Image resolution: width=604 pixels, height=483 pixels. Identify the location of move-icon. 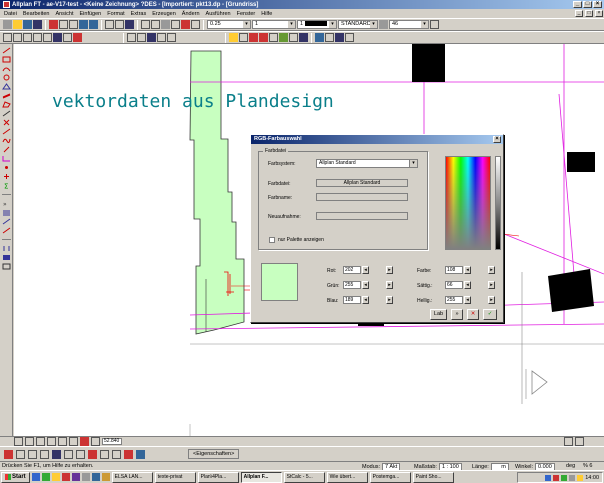
(119, 24).